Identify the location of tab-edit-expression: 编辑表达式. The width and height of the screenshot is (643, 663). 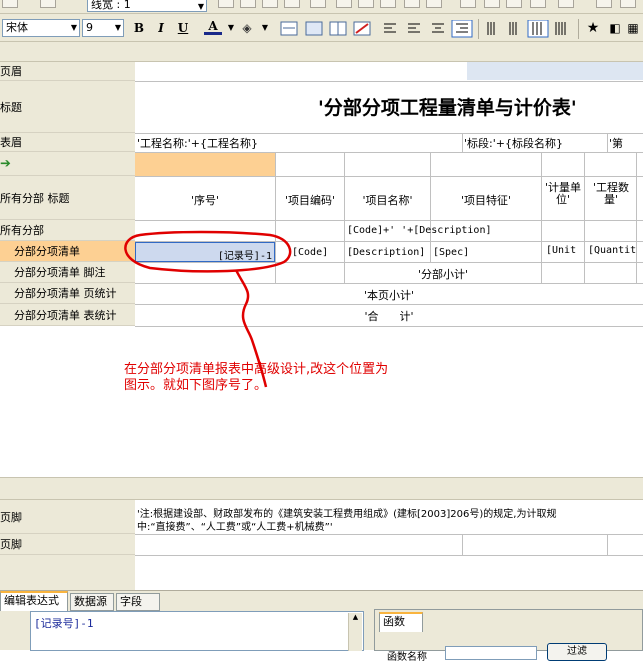
(34, 601).